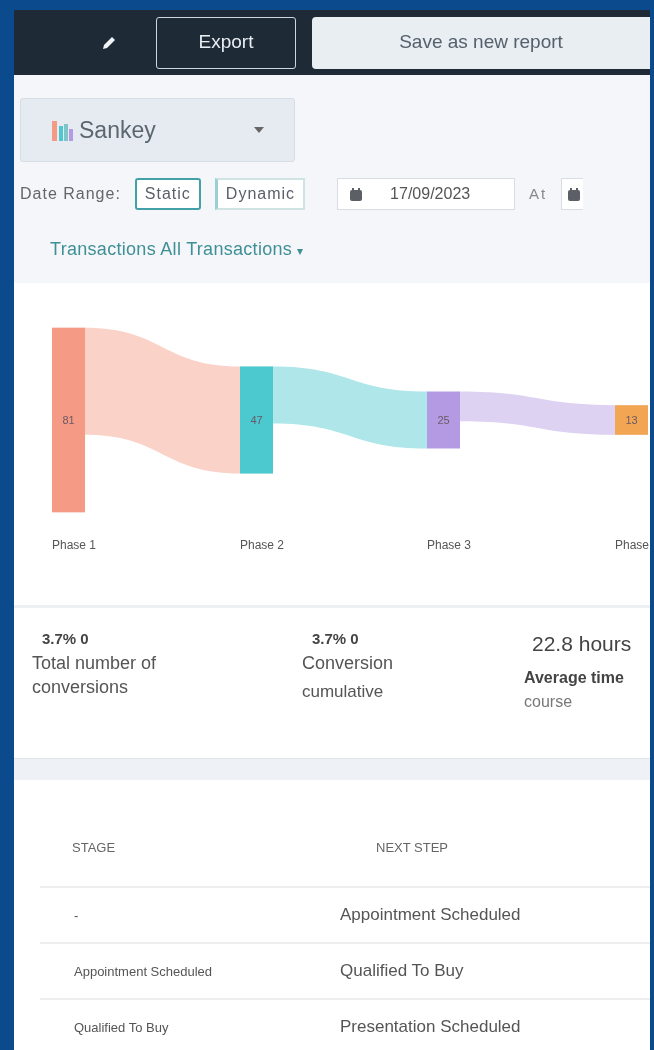 This screenshot has height=1050, width=654. I want to click on date-mode-toggle: Static, so click(167, 194).